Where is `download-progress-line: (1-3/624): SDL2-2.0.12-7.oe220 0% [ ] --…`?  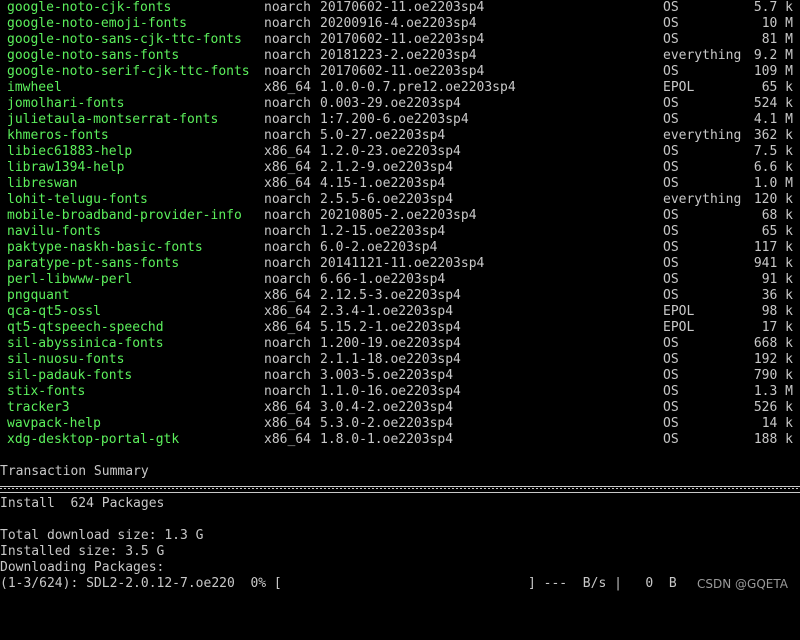 download-progress-line: (1-3/624): SDL2-2.0.12-7.oe220 0% [ ] --… is located at coordinates (338, 584).